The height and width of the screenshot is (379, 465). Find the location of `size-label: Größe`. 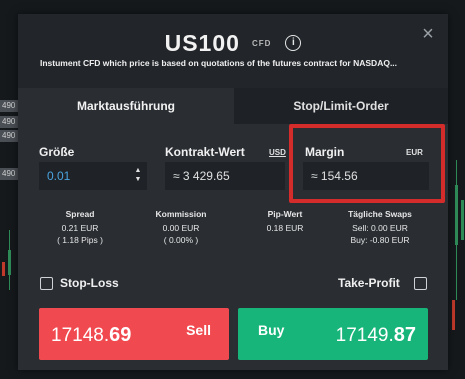

size-label: Größe is located at coordinates (57, 152).